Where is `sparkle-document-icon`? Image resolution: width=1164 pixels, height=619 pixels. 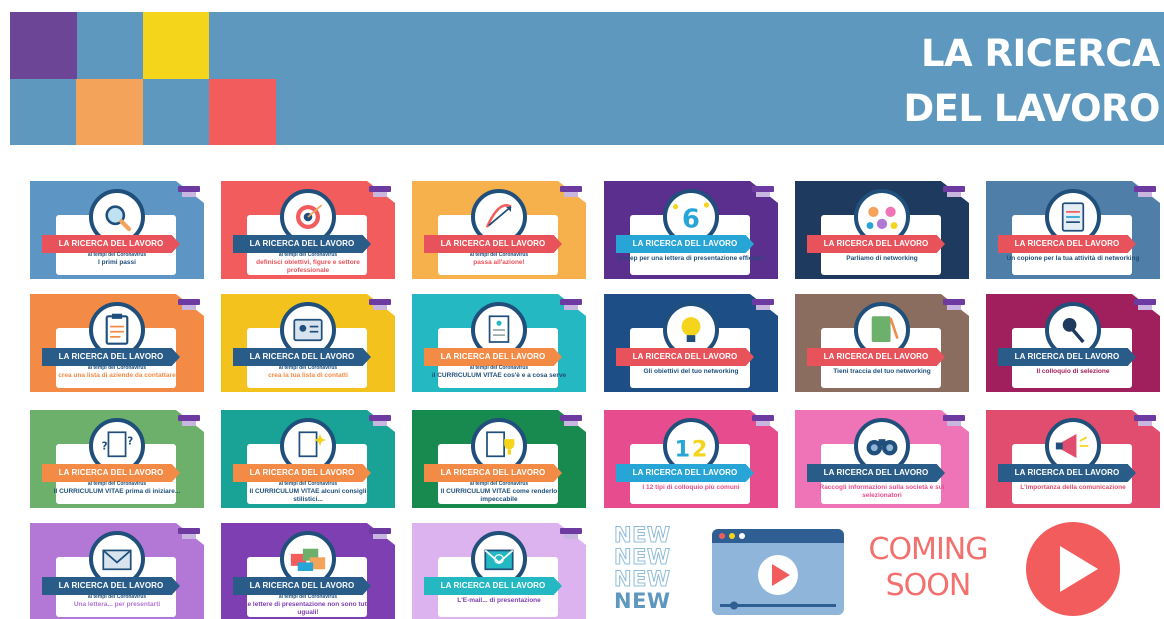 sparkle-document-icon is located at coordinates (312, 444).